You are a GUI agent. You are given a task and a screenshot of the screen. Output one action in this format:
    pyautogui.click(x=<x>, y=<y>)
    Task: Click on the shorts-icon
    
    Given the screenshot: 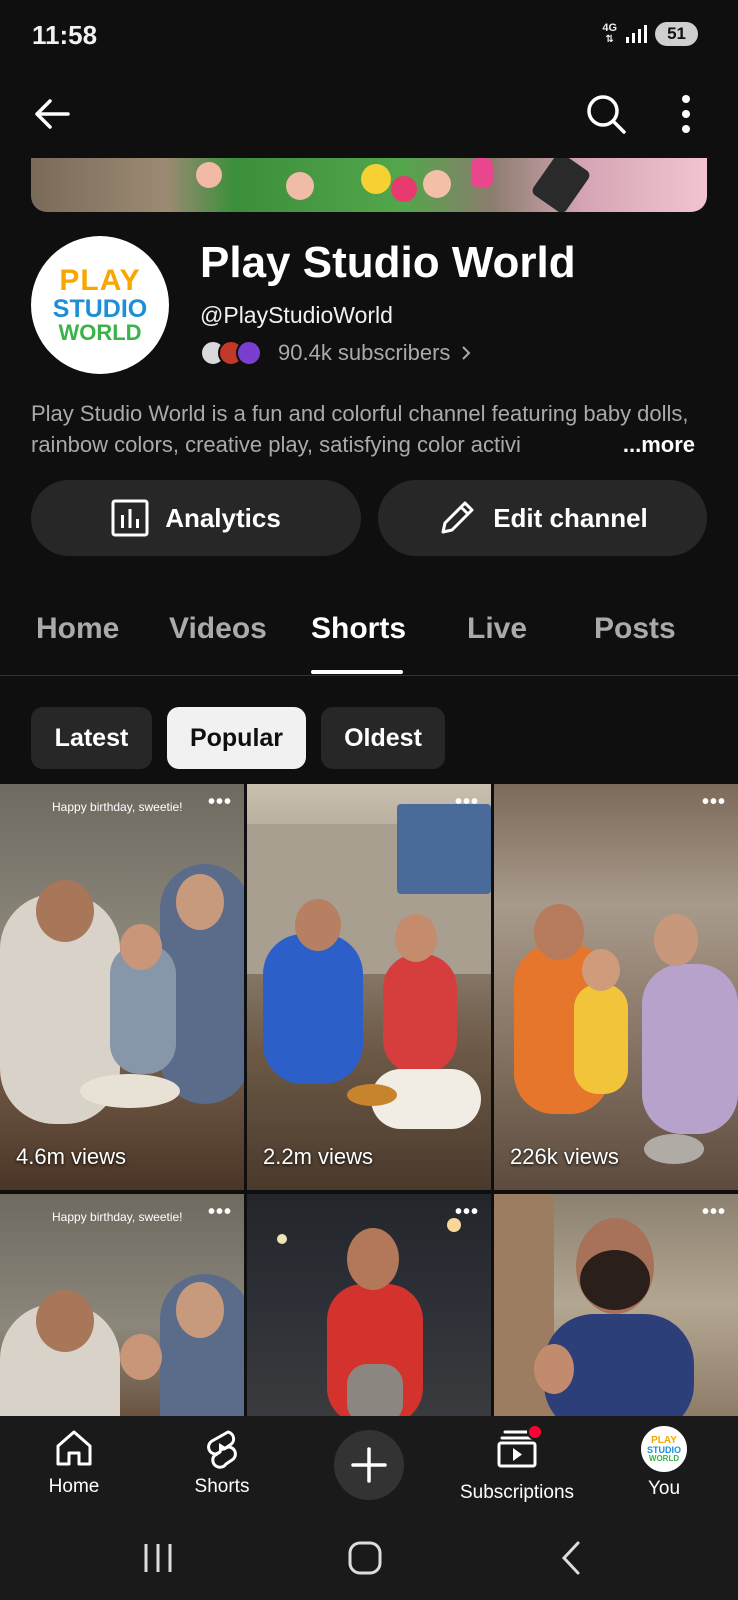 What is the action you would take?
    pyautogui.click(x=222, y=1449)
    